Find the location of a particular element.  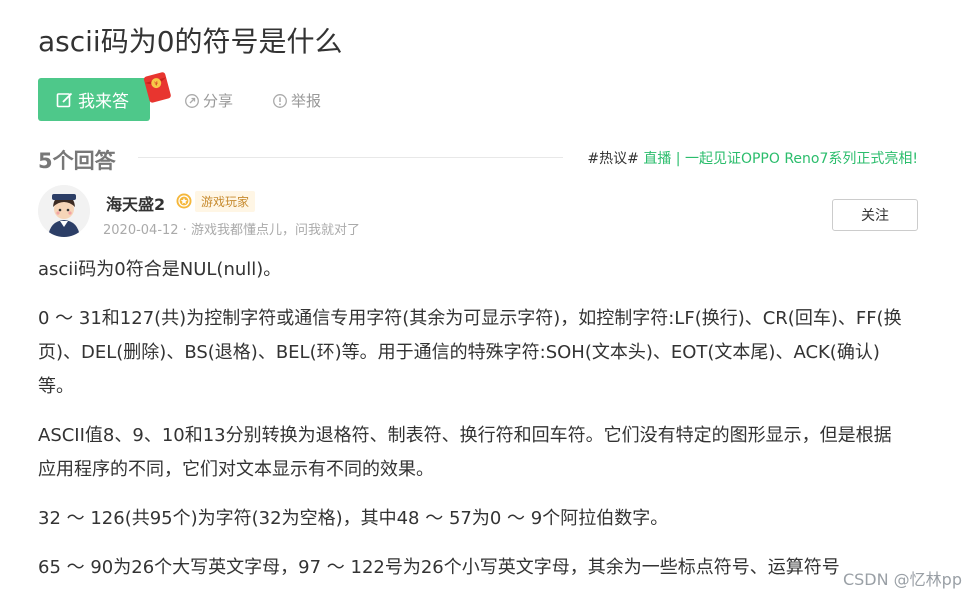

hot-topic-tag: #热议# is located at coordinates (613, 159).